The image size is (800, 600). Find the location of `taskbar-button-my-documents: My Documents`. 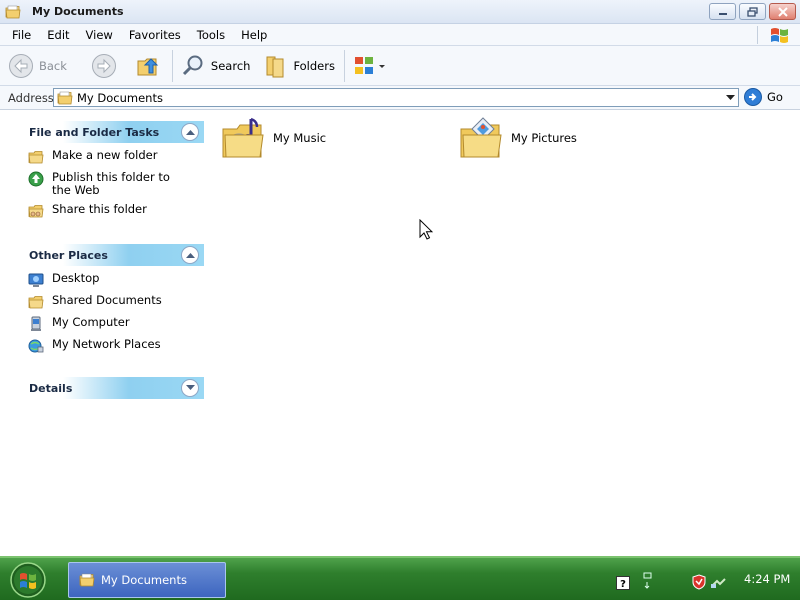

taskbar-button-my-documents: My Documents is located at coordinates (147, 580).